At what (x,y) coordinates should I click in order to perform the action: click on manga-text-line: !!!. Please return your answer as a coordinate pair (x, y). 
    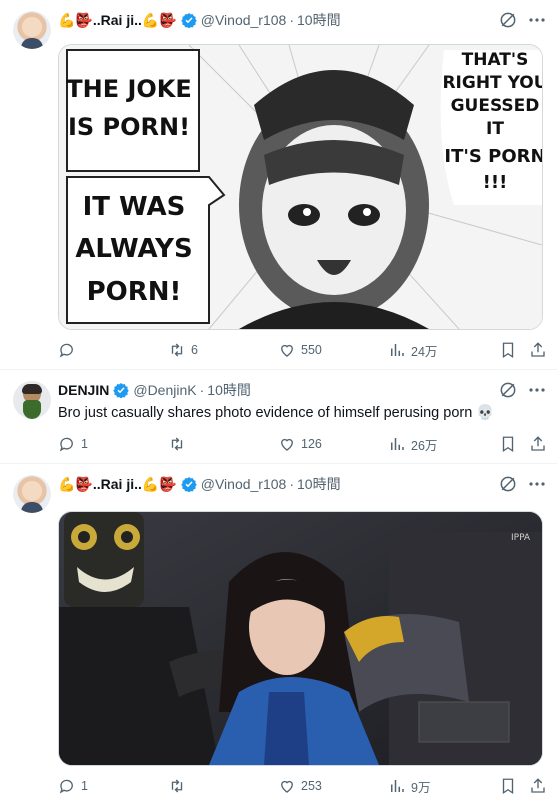
    Looking at the image, I should click on (495, 182).